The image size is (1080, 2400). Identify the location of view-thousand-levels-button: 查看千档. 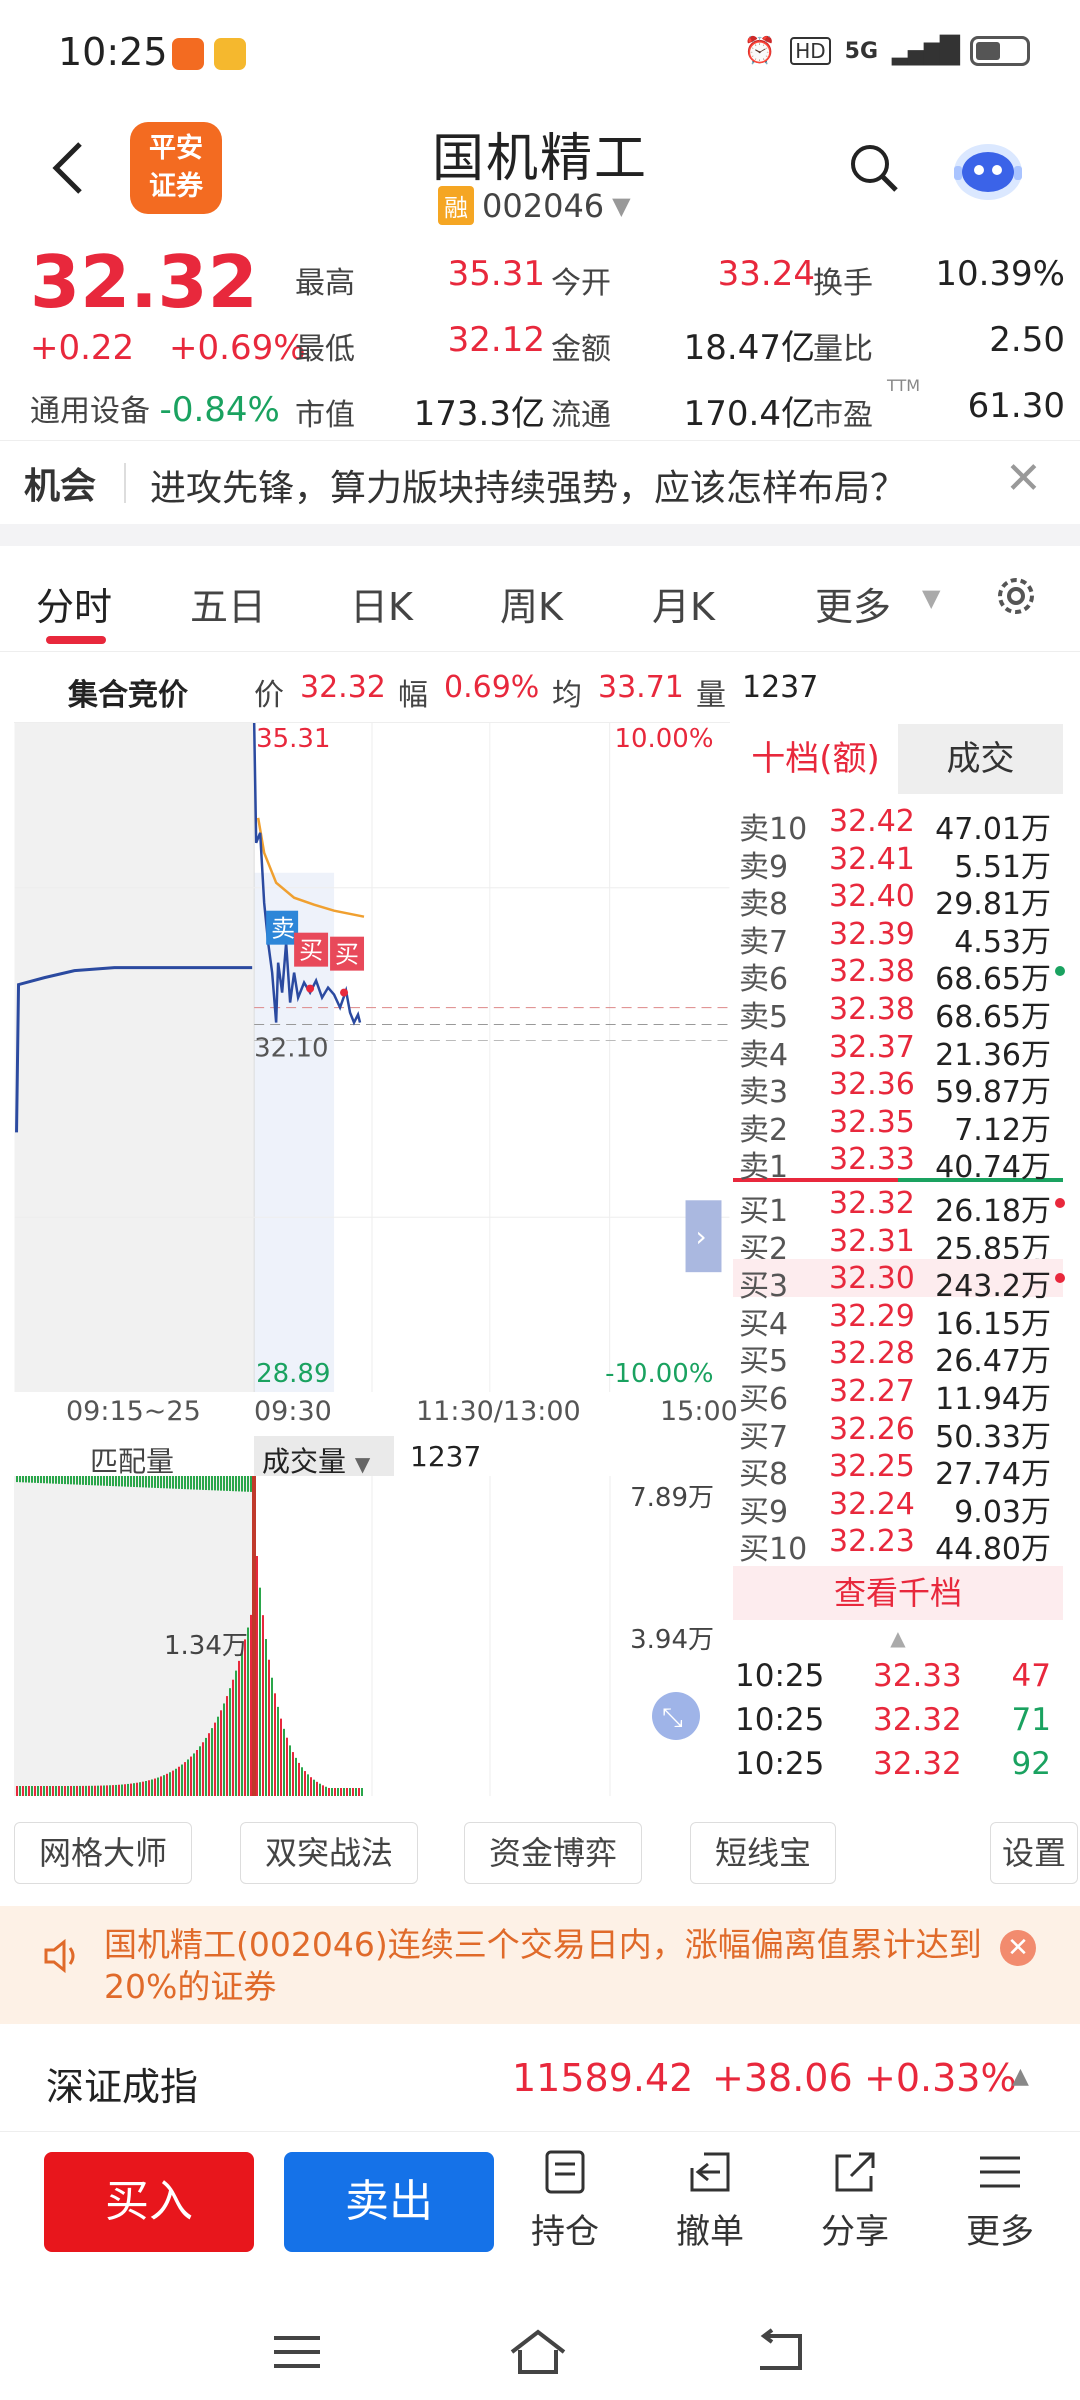
(898, 1592).